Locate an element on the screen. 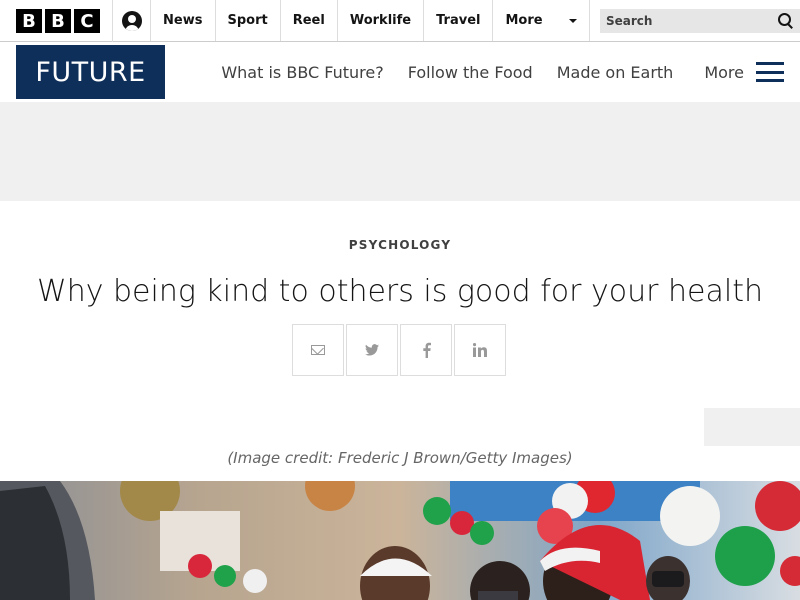 Image resolution: width=800 pixels, height=600 pixels. account-icon is located at coordinates (131, 20).